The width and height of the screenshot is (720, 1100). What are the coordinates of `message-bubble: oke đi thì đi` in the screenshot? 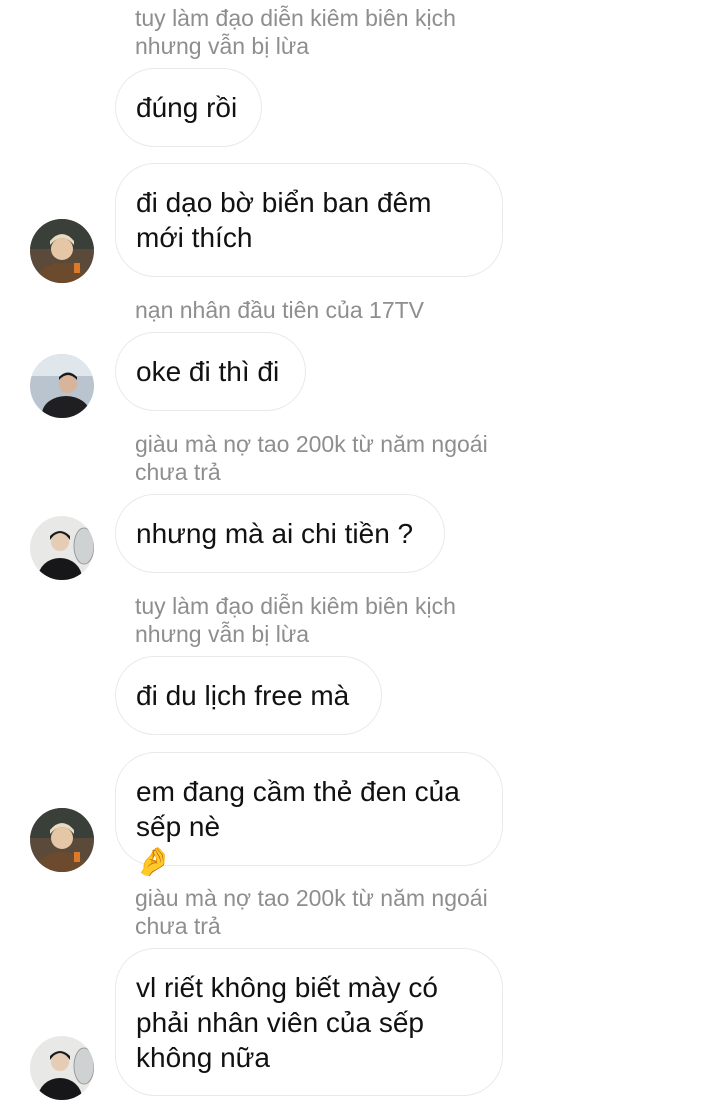 It's located at (210, 371).